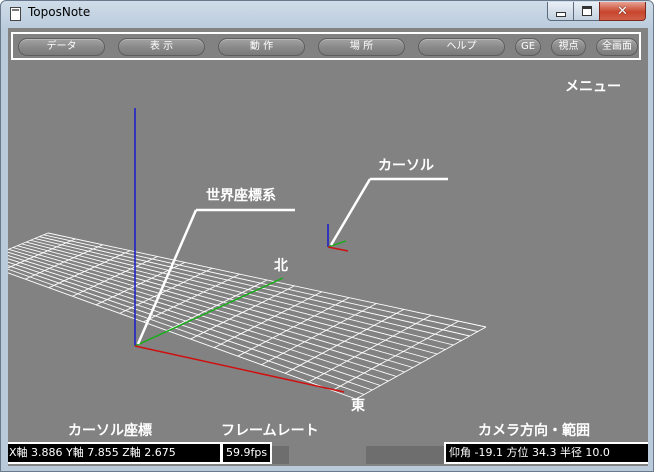 The image size is (654, 472). What do you see at coordinates (270, 431) in the screenshot?
I see `frame-rate-label: フレームレート` at bounding box center [270, 431].